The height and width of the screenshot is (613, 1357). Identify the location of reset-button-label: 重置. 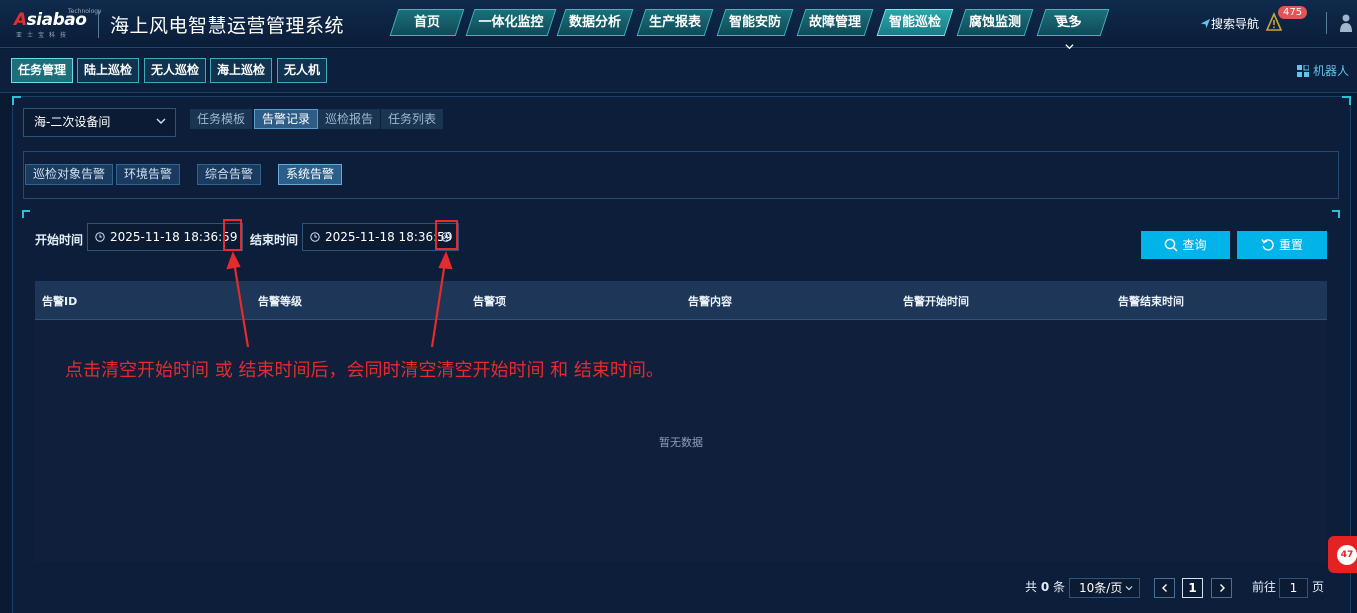
(1290, 245).